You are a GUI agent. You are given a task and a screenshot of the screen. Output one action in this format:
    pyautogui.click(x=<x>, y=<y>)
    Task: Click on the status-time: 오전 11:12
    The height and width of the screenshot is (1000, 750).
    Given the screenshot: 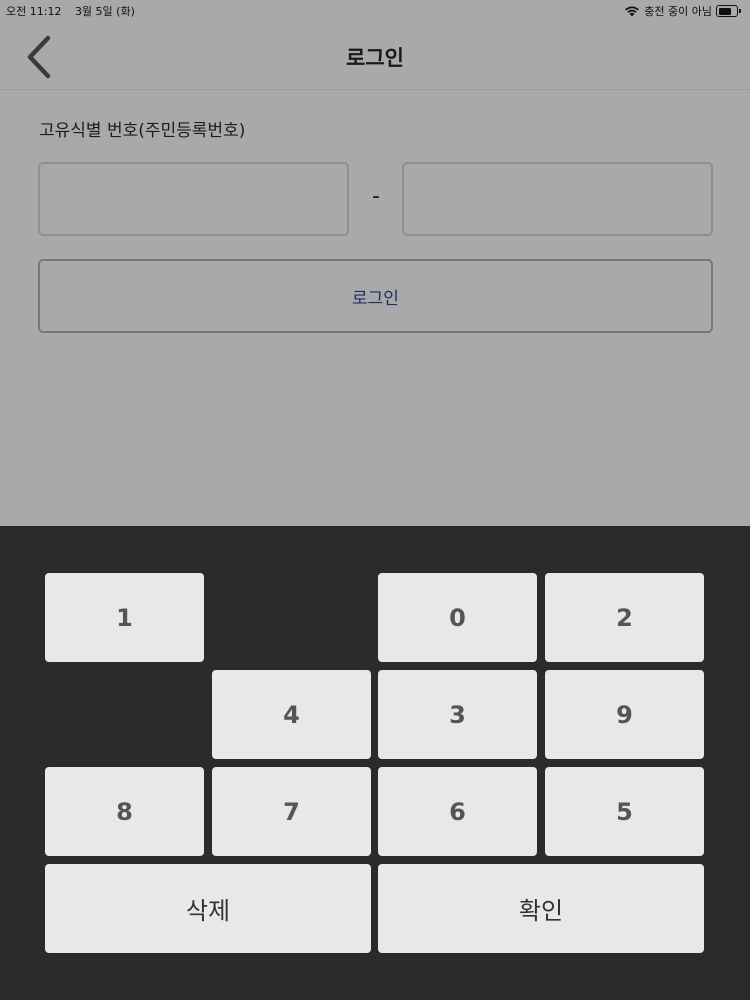 What is the action you would take?
    pyautogui.click(x=34, y=11)
    